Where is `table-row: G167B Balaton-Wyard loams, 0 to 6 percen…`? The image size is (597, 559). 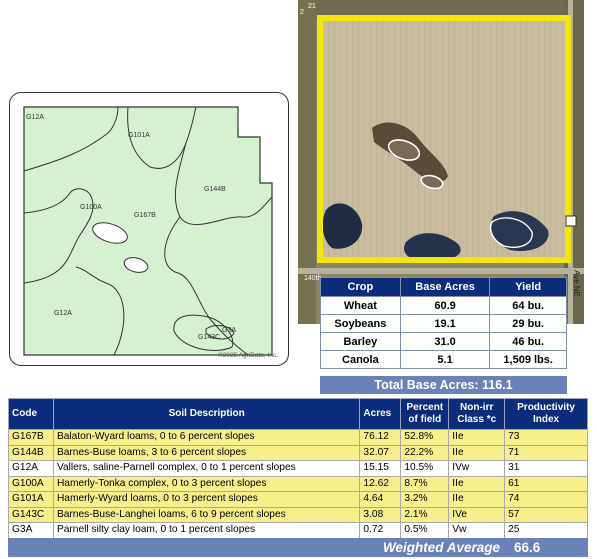
table-row: G167B Balaton-Wyard loams, 0 to 6 percen… is located at coordinates (298, 437).